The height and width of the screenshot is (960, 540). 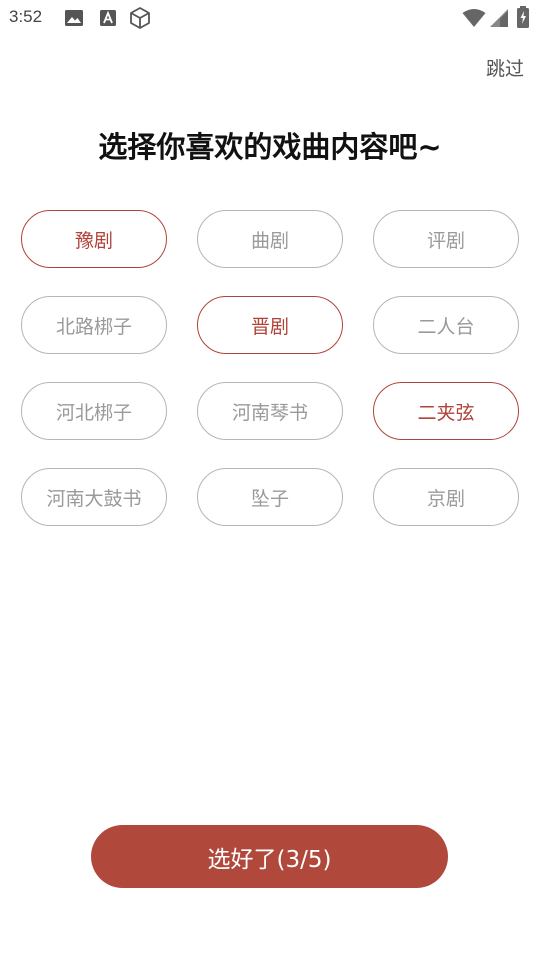 What do you see at coordinates (94, 411) in the screenshot?
I see `option-chip: 河北梆子` at bounding box center [94, 411].